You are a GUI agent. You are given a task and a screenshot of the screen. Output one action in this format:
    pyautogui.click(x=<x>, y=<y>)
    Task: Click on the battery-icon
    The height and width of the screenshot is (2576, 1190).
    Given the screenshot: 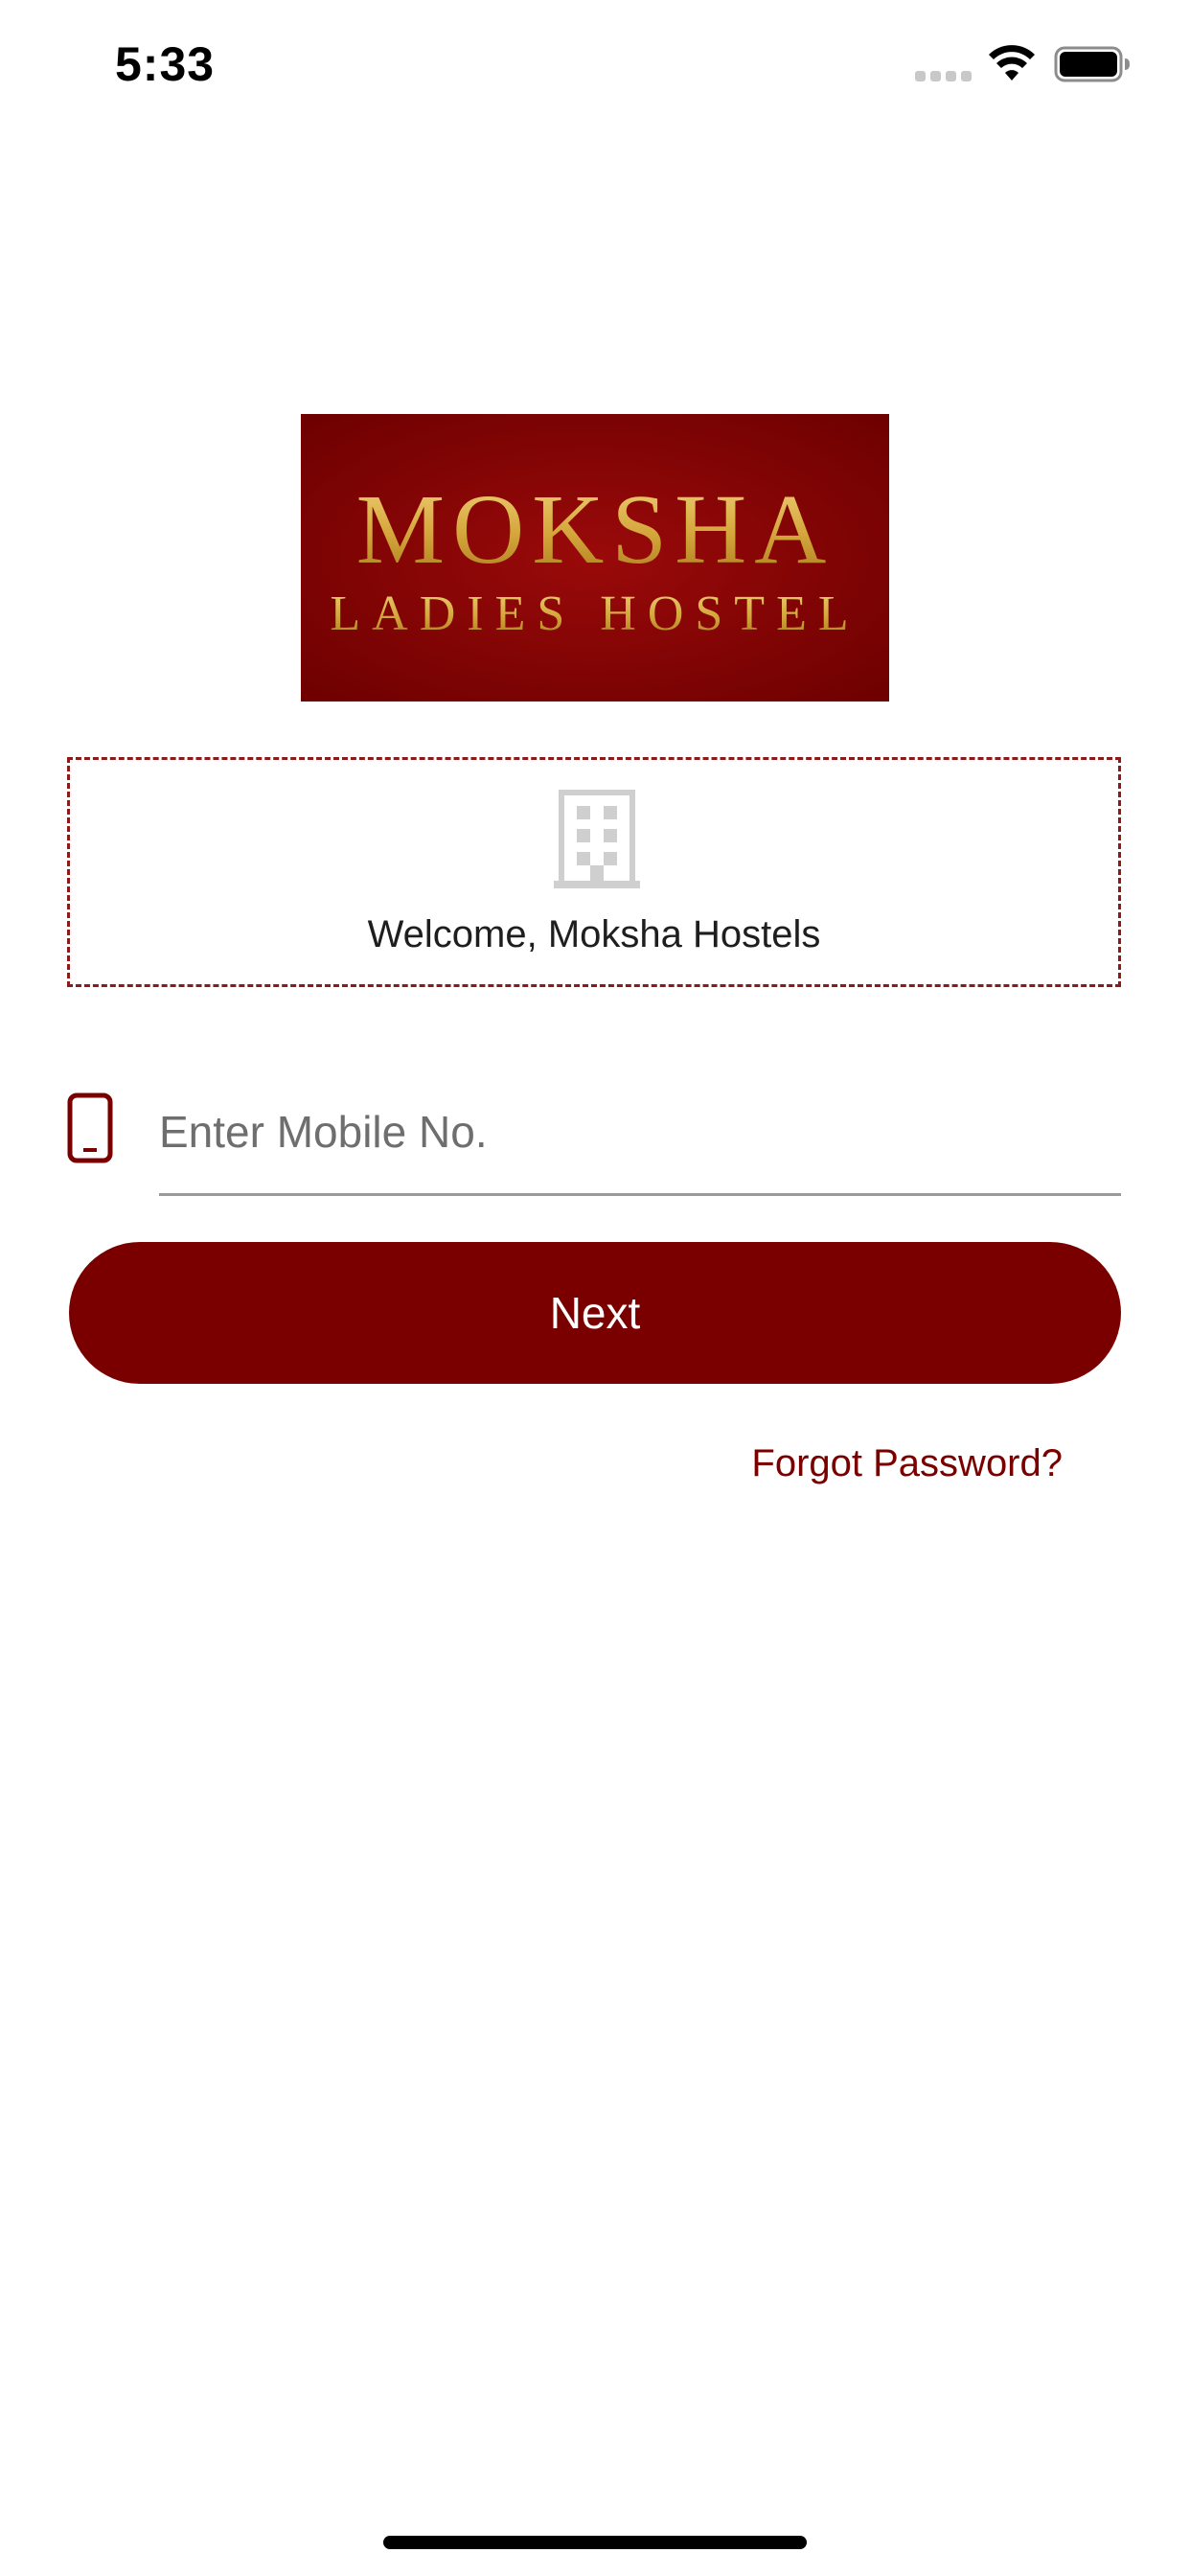 What is the action you would take?
    pyautogui.click(x=1092, y=64)
    